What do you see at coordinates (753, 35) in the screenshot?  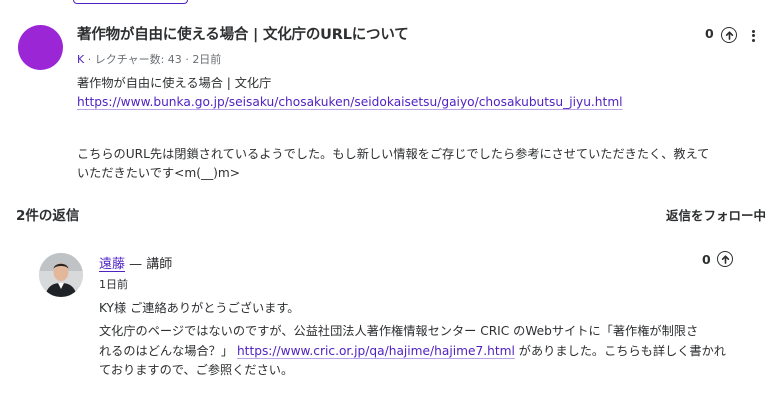 I see `more-options-icon` at bounding box center [753, 35].